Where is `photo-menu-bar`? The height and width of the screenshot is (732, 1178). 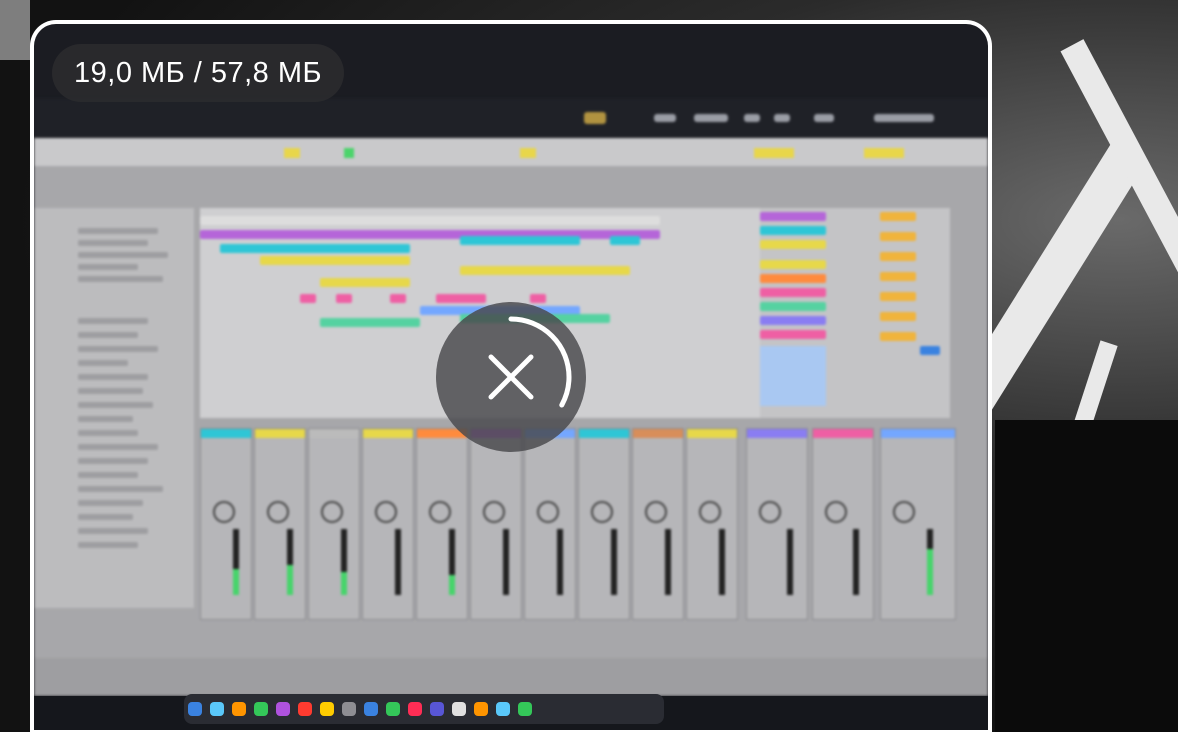
photo-menu-bar is located at coordinates (511, 118).